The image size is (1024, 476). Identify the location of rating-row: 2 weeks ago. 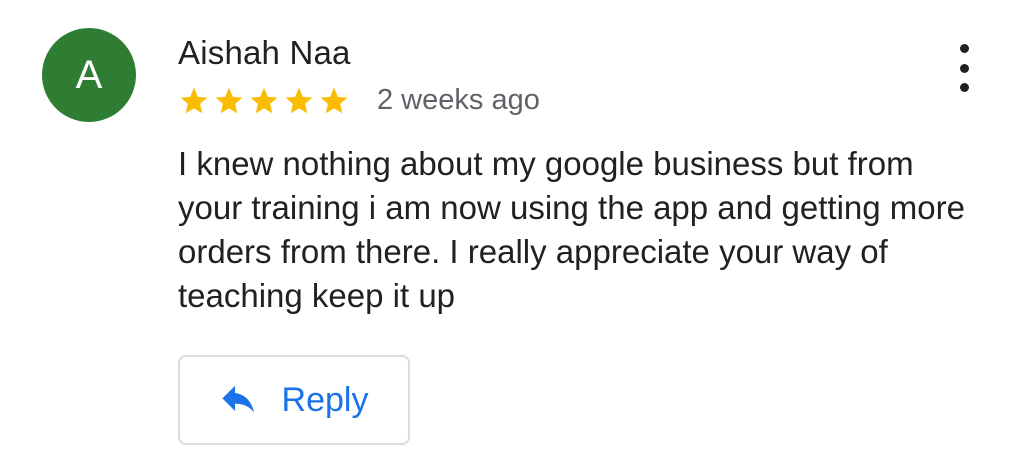
(359, 100).